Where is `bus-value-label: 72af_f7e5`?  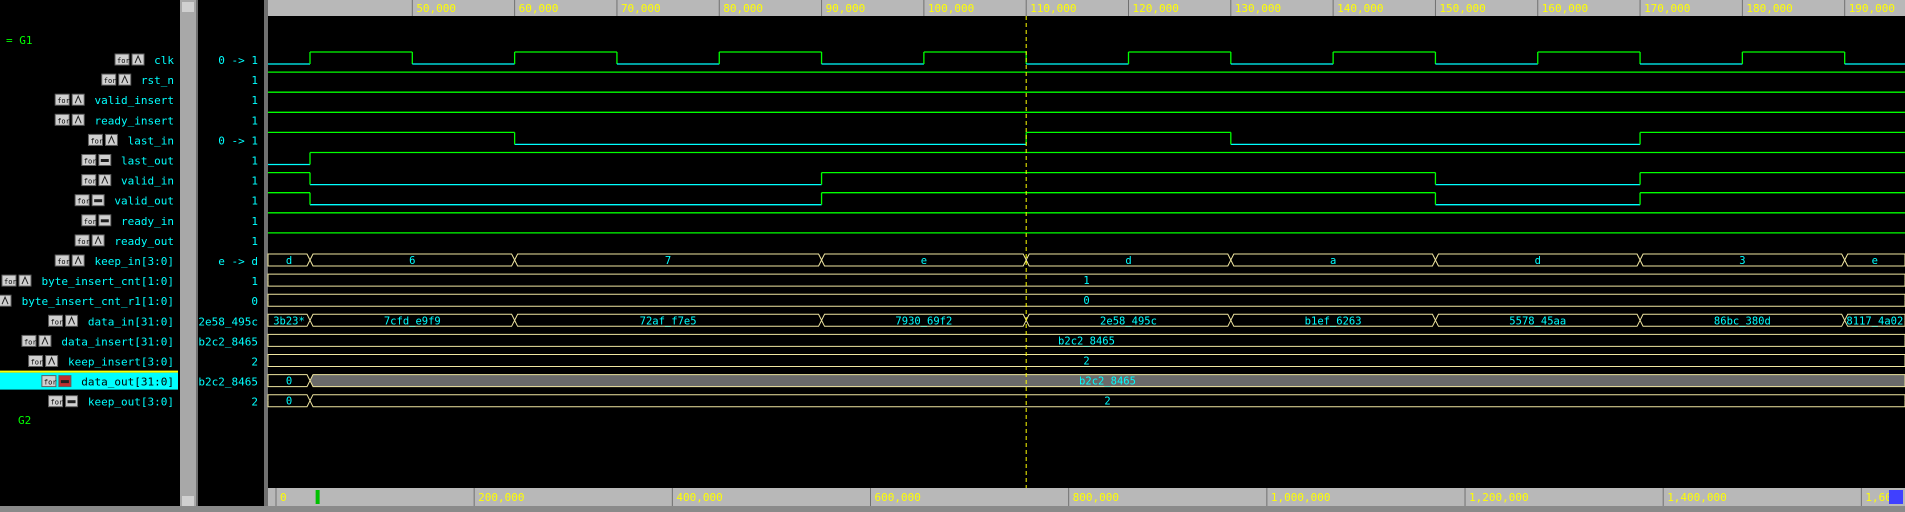
bus-value-label: 72af_f7e5 is located at coordinates (668, 321).